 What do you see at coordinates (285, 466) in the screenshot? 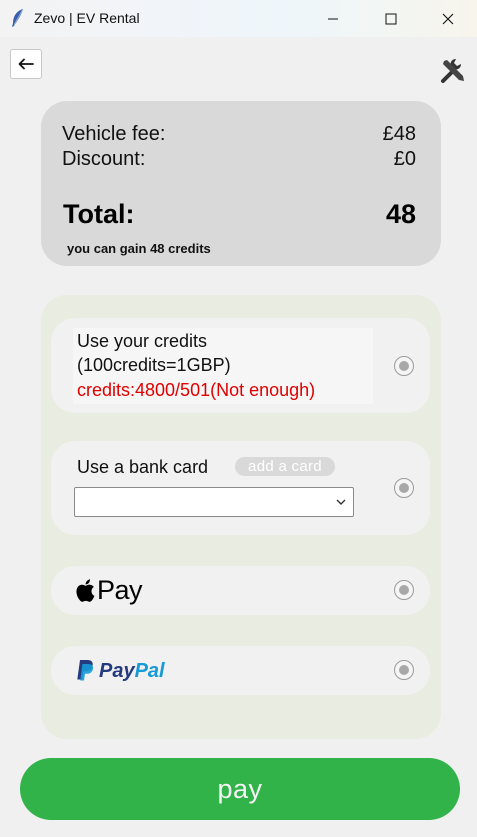
I see `add-card-button: add a card` at bounding box center [285, 466].